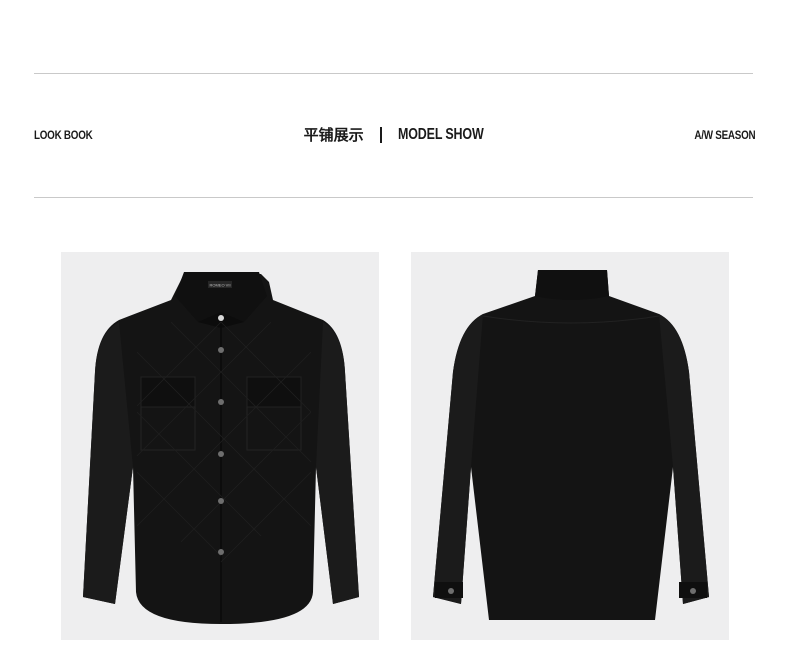 The height and width of the screenshot is (649, 790). What do you see at coordinates (394, 134) in the screenshot?
I see `section-title: 平铺展示 MODEL SHOW` at bounding box center [394, 134].